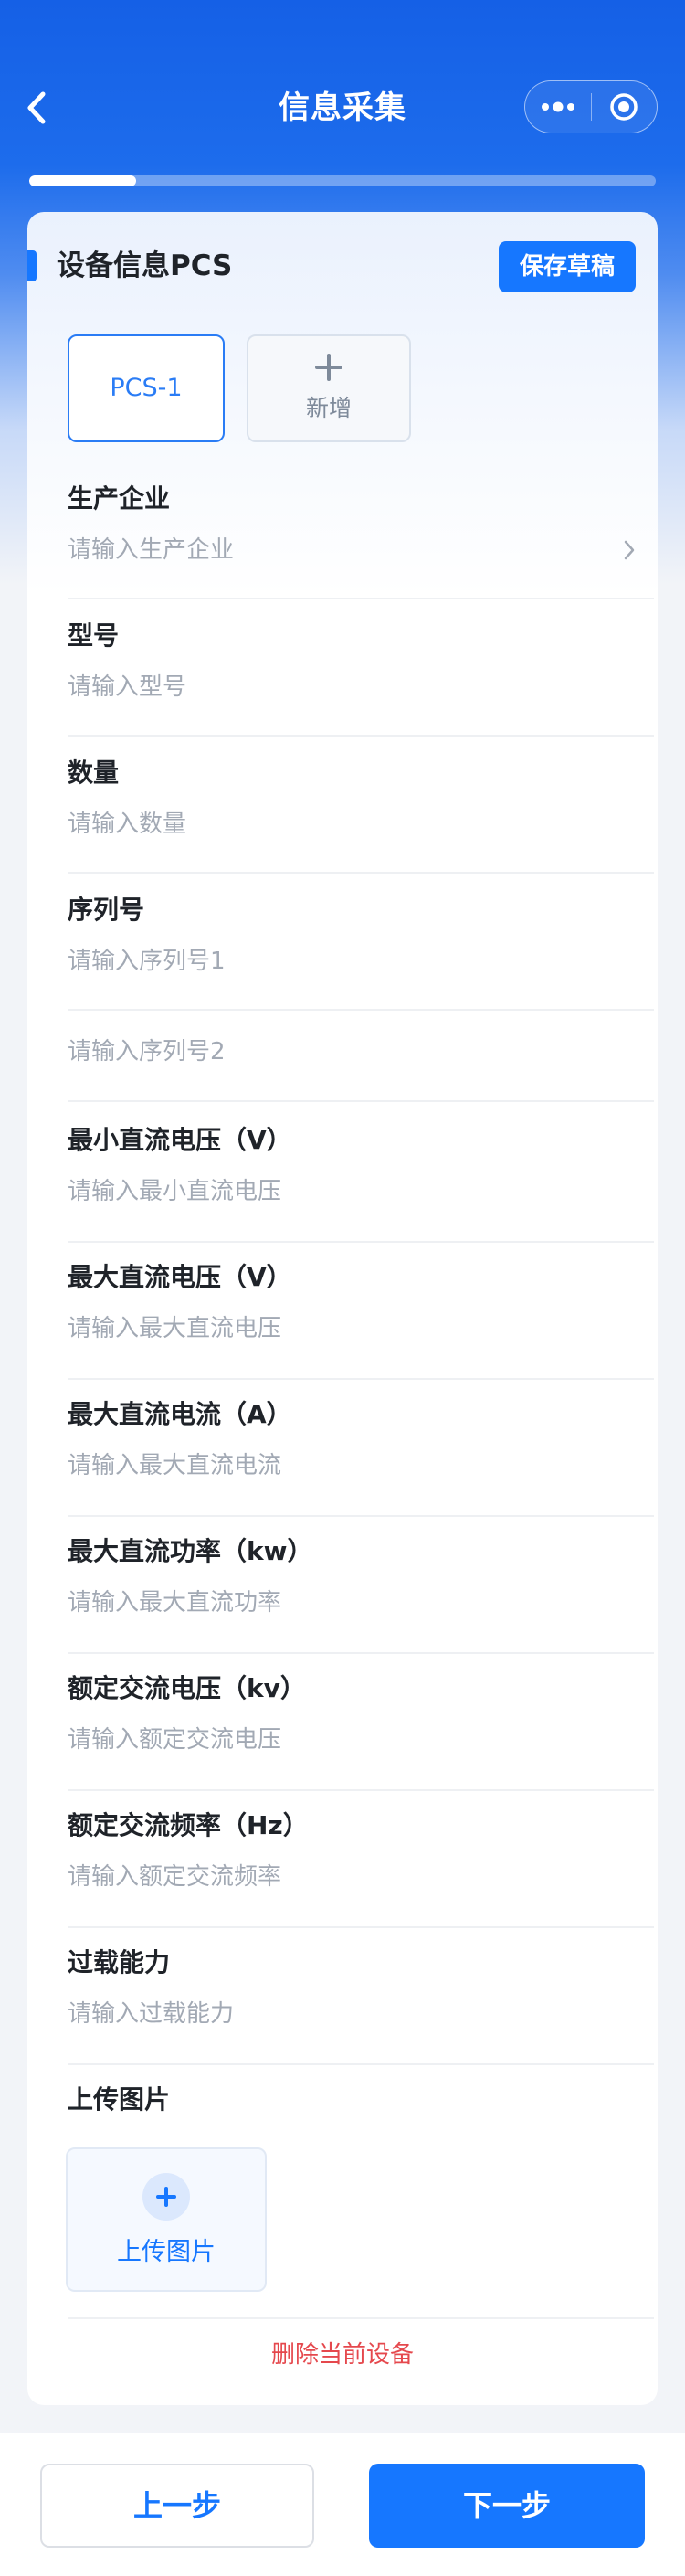 This screenshot has width=685, height=2576. I want to click on max-dc-power-input: 请输入最大直流功率, so click(361, 1603).